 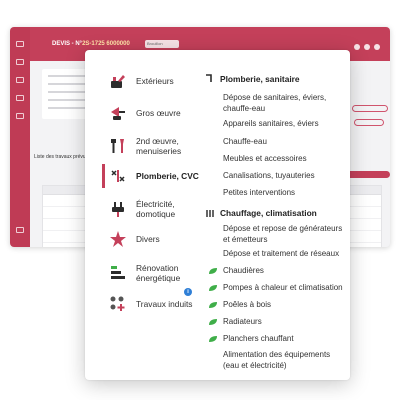 I want to click on category-gros-oeuvre: Gros œuvre, so click(x=144, y=113).